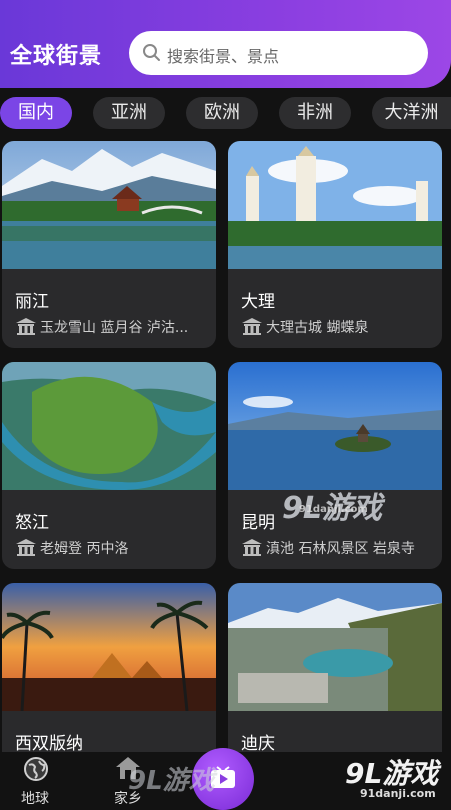 The width and height of the screenshot is (451, 810). I want to click on tab-africa: 非洲, so click(315, 113).